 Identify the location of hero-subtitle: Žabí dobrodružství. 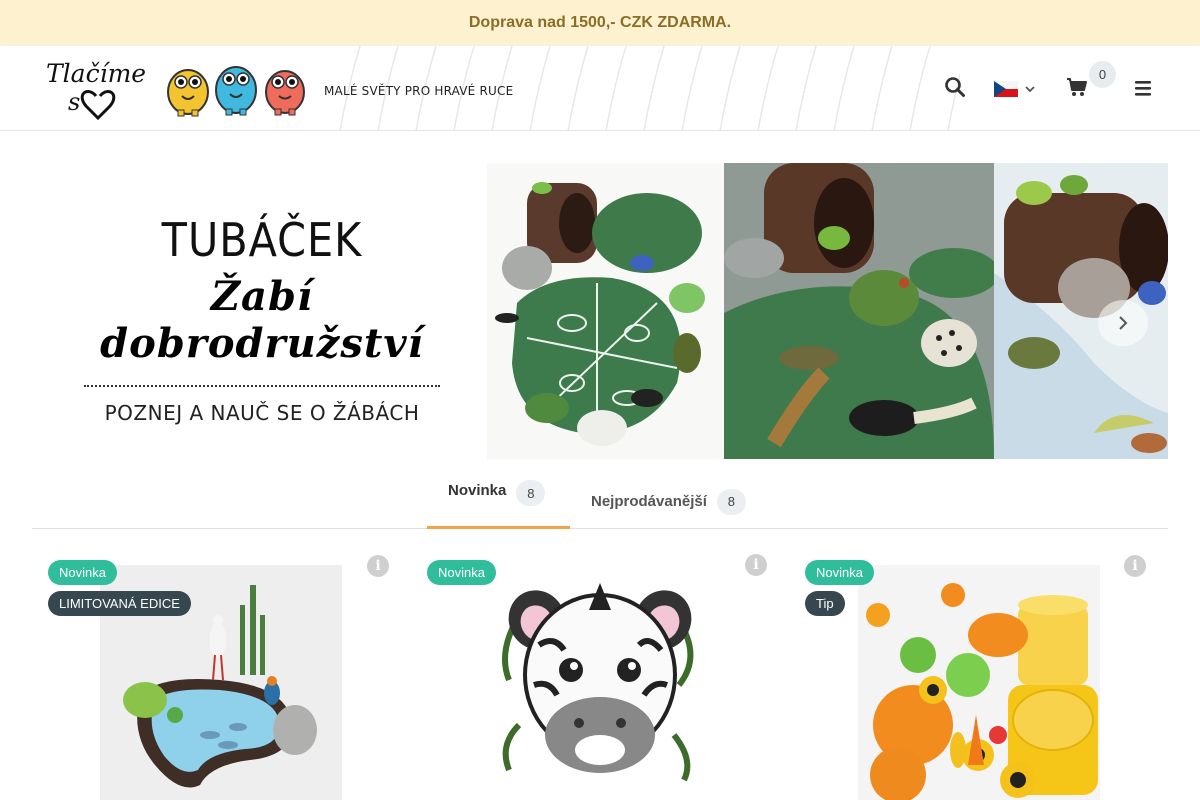
(262, 320).